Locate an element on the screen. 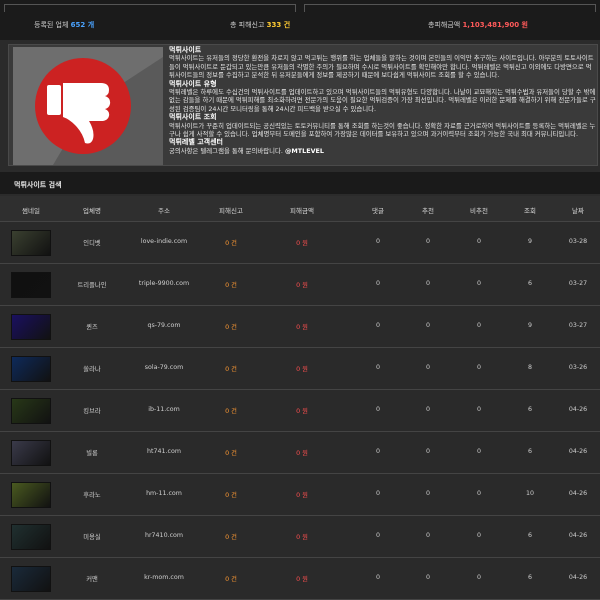 The height and width of the screenshot is (600, 600). row-name: 커맨 is located at coordinates (92, 578).